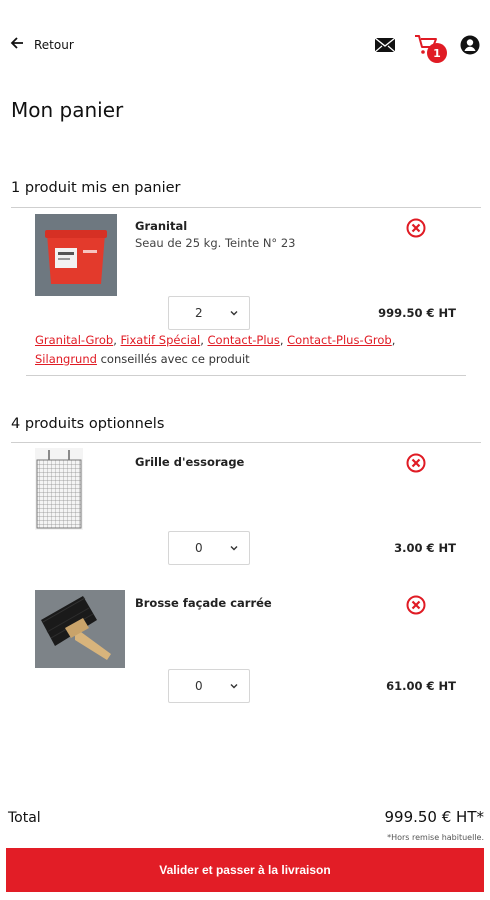 The height and width of the screenshot is (900, 490). I want to click on cart-count-badge: 1, so click(437, 53).